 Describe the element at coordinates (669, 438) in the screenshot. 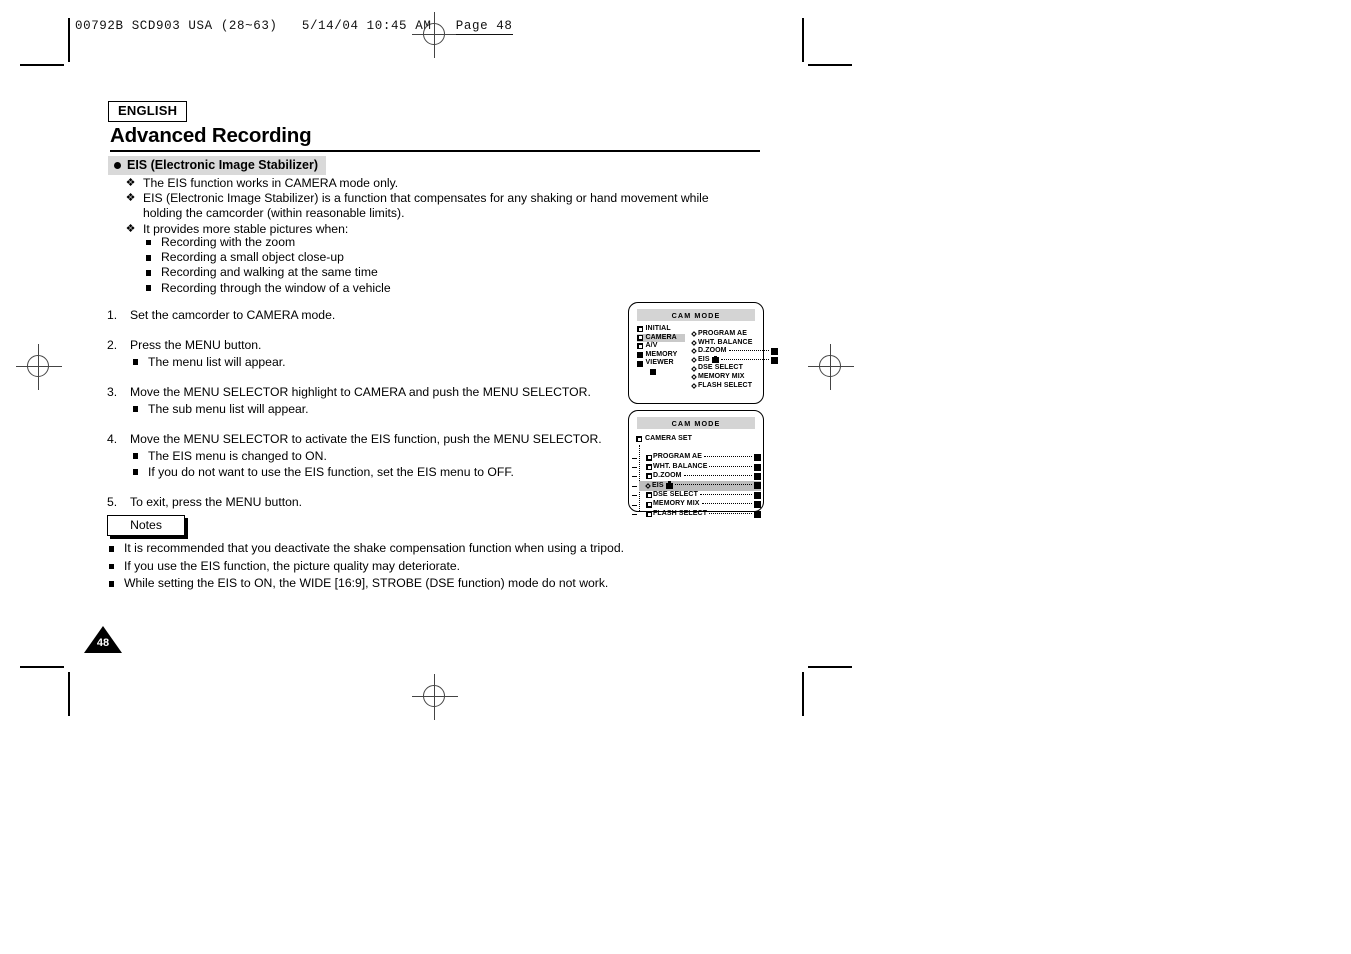

I see `lcd-sub-menu-heading-label: CAMERA SET` at that location.